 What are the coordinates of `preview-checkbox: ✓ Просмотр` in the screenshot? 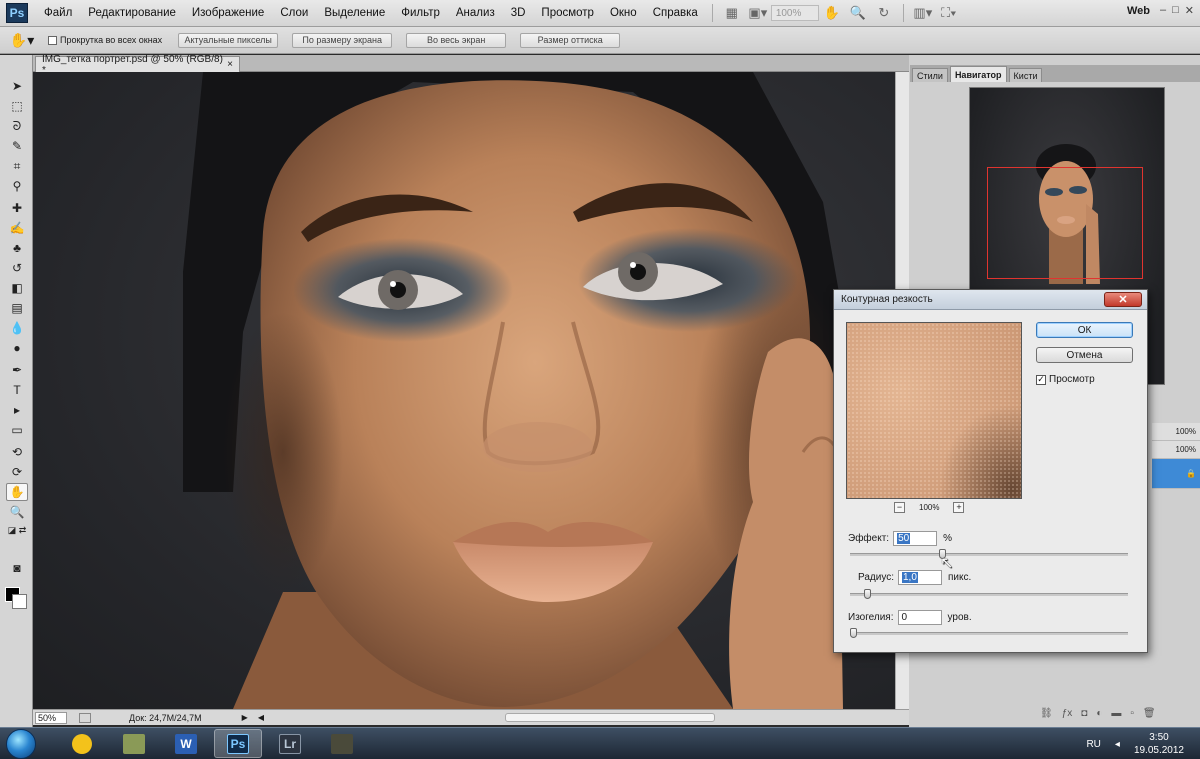 It's located at (1065, 379).